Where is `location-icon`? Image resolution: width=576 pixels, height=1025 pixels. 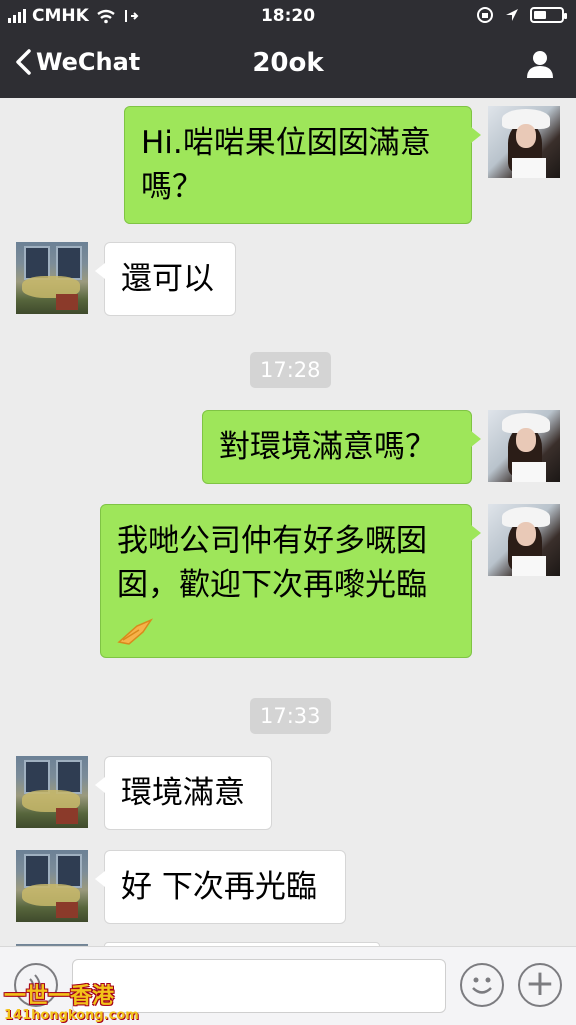
location-icon is located at coordinates (512, 15).